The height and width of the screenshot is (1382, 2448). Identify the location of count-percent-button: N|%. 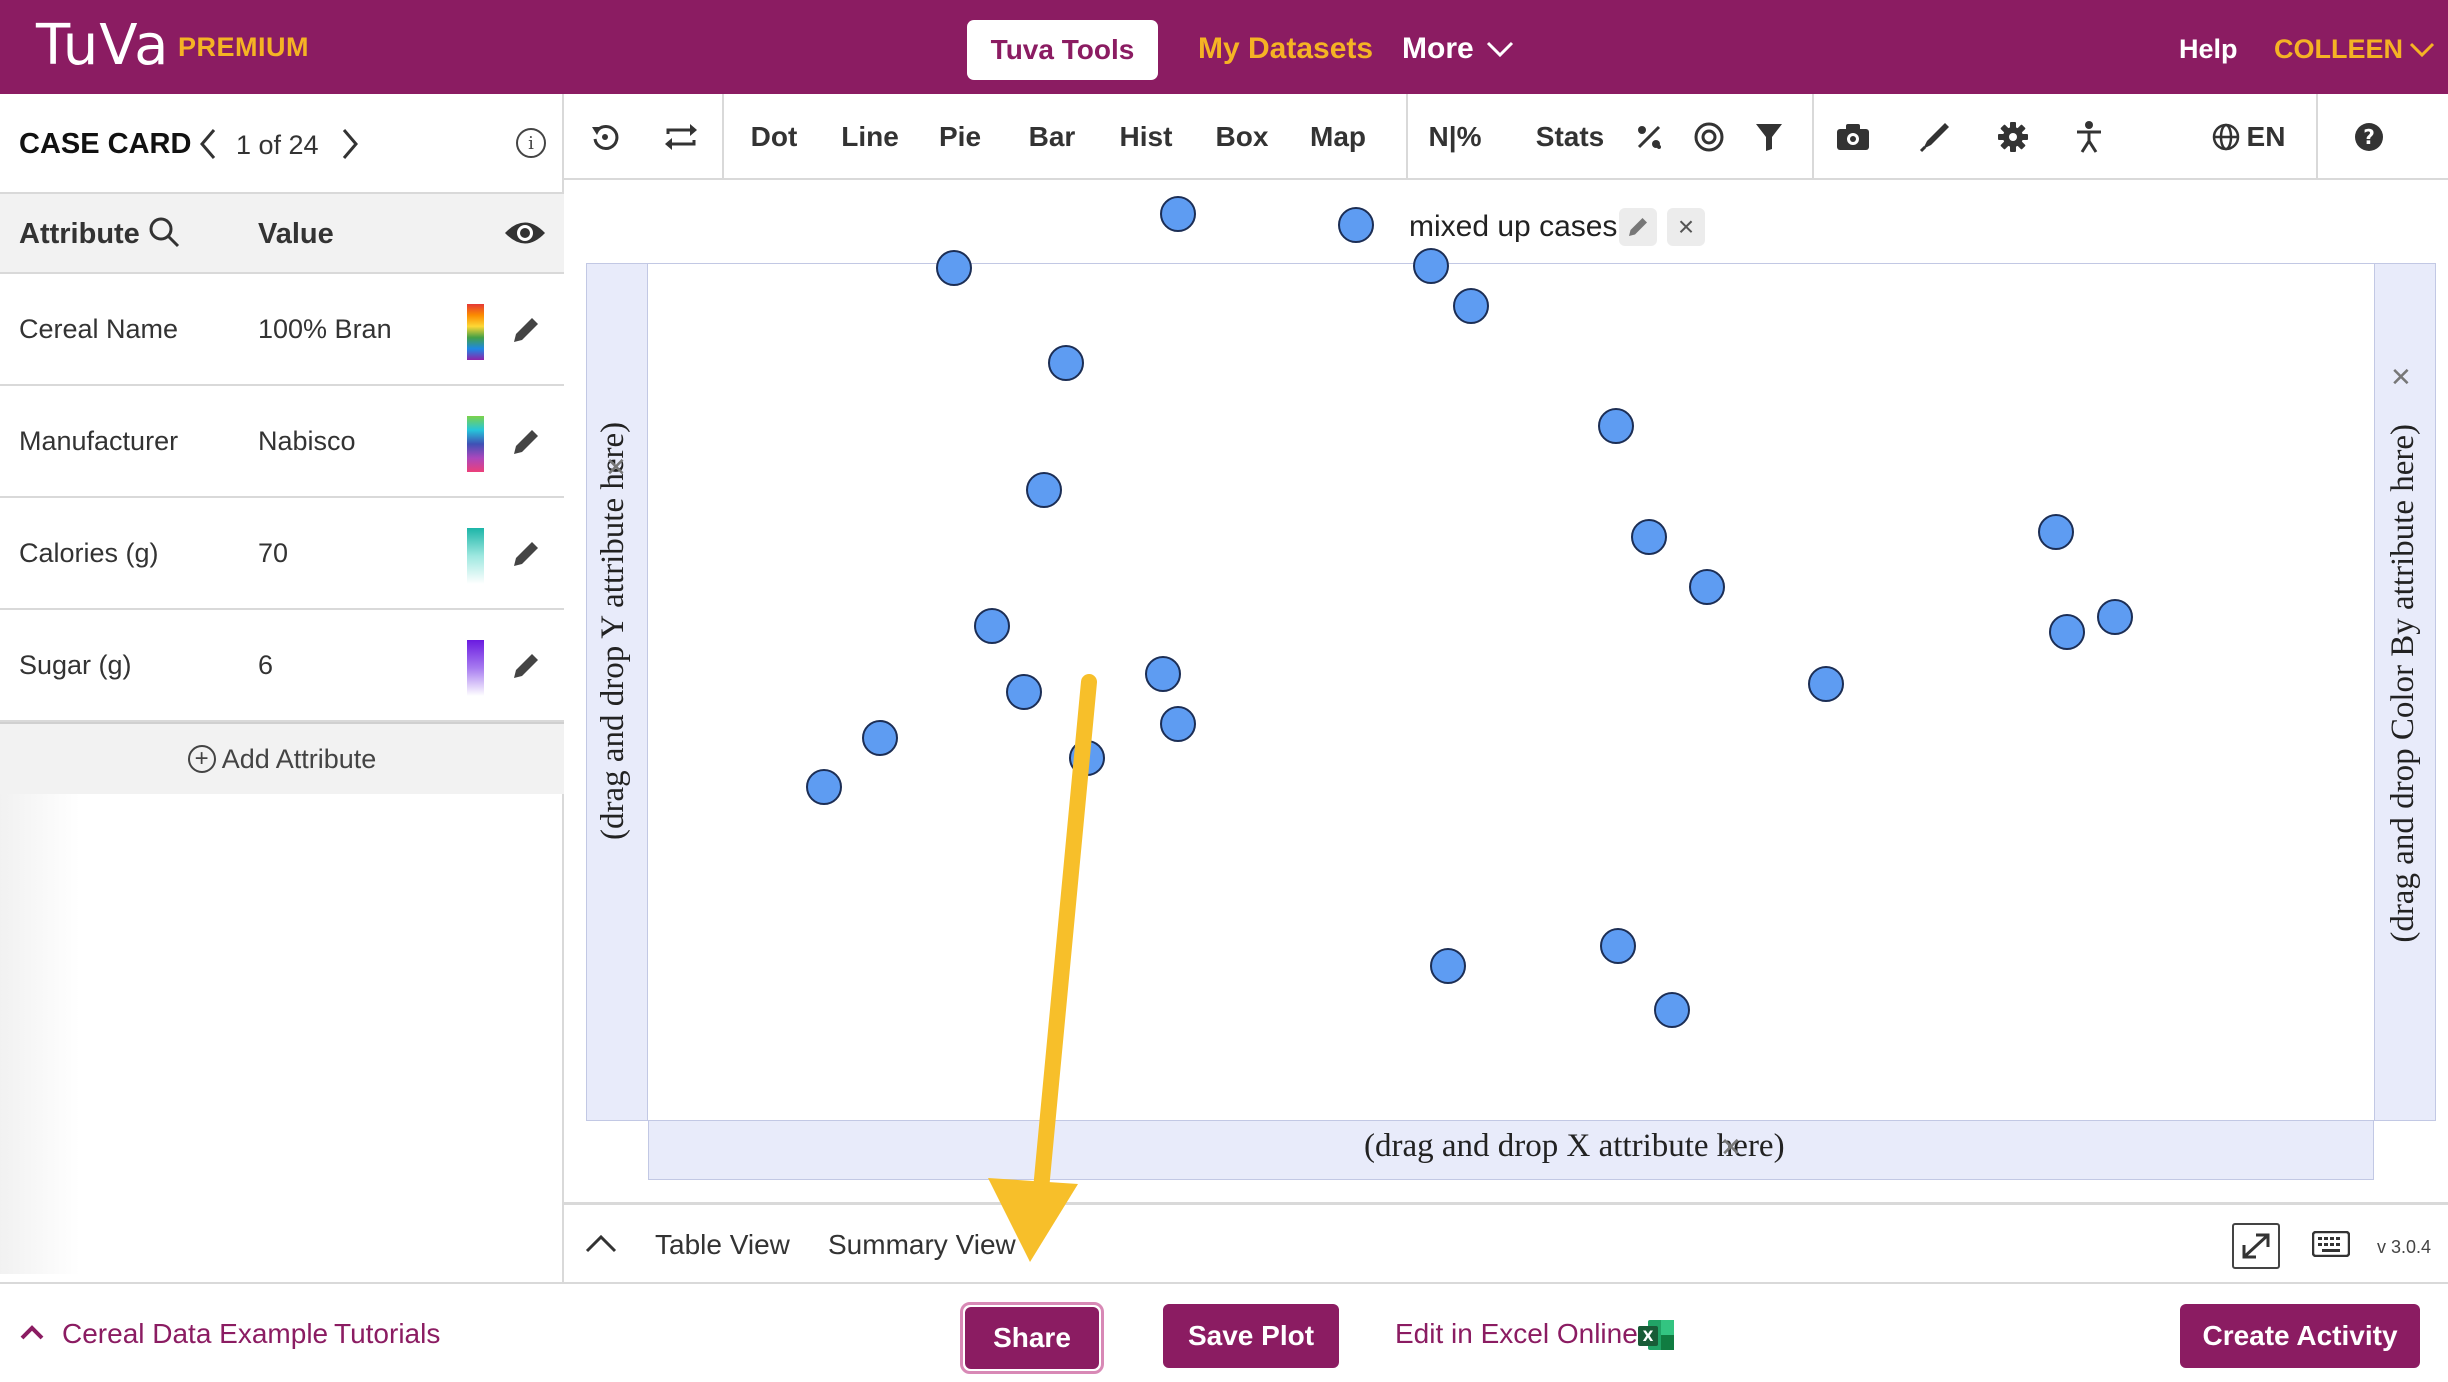
(1455, 137).